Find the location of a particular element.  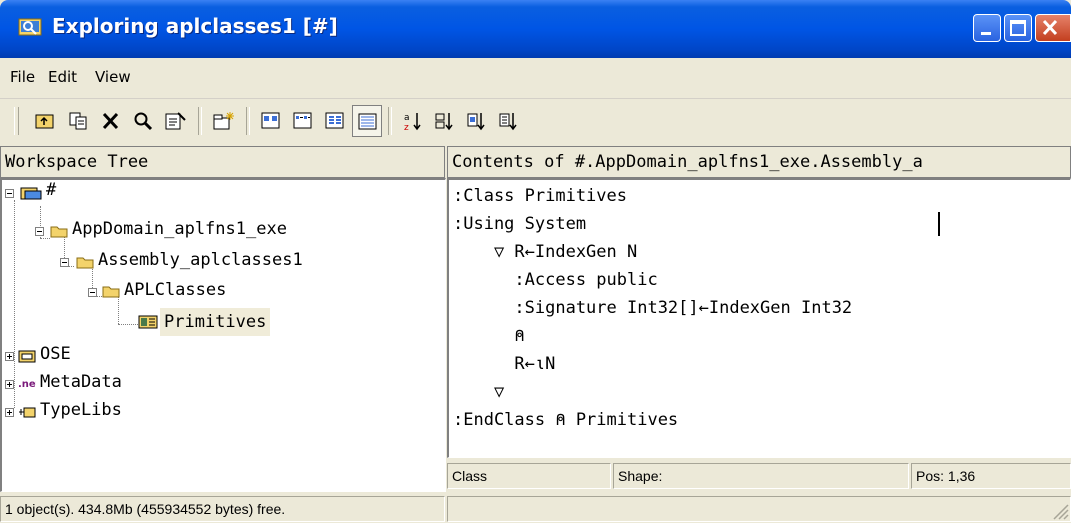

list-view-icon is located at coordinates (334, 120).